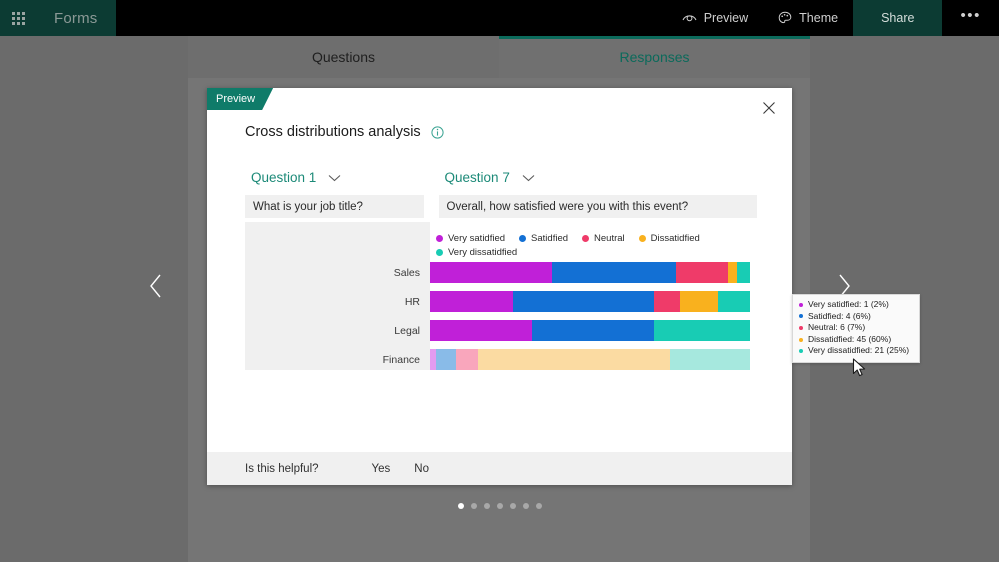  What do you see at coordinates (477, 177) in the screenshot?
I see `question-7-label: Question 7` at bounding box center [477, 177].